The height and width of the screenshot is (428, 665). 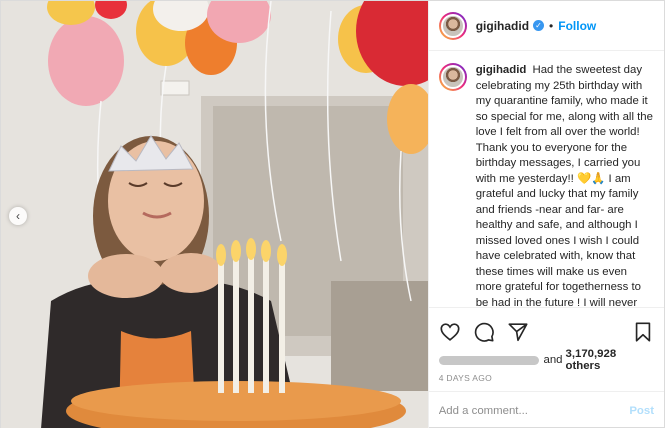 I want to click on likes-row: and 3,170,928 others, so click(x=546, y=359).